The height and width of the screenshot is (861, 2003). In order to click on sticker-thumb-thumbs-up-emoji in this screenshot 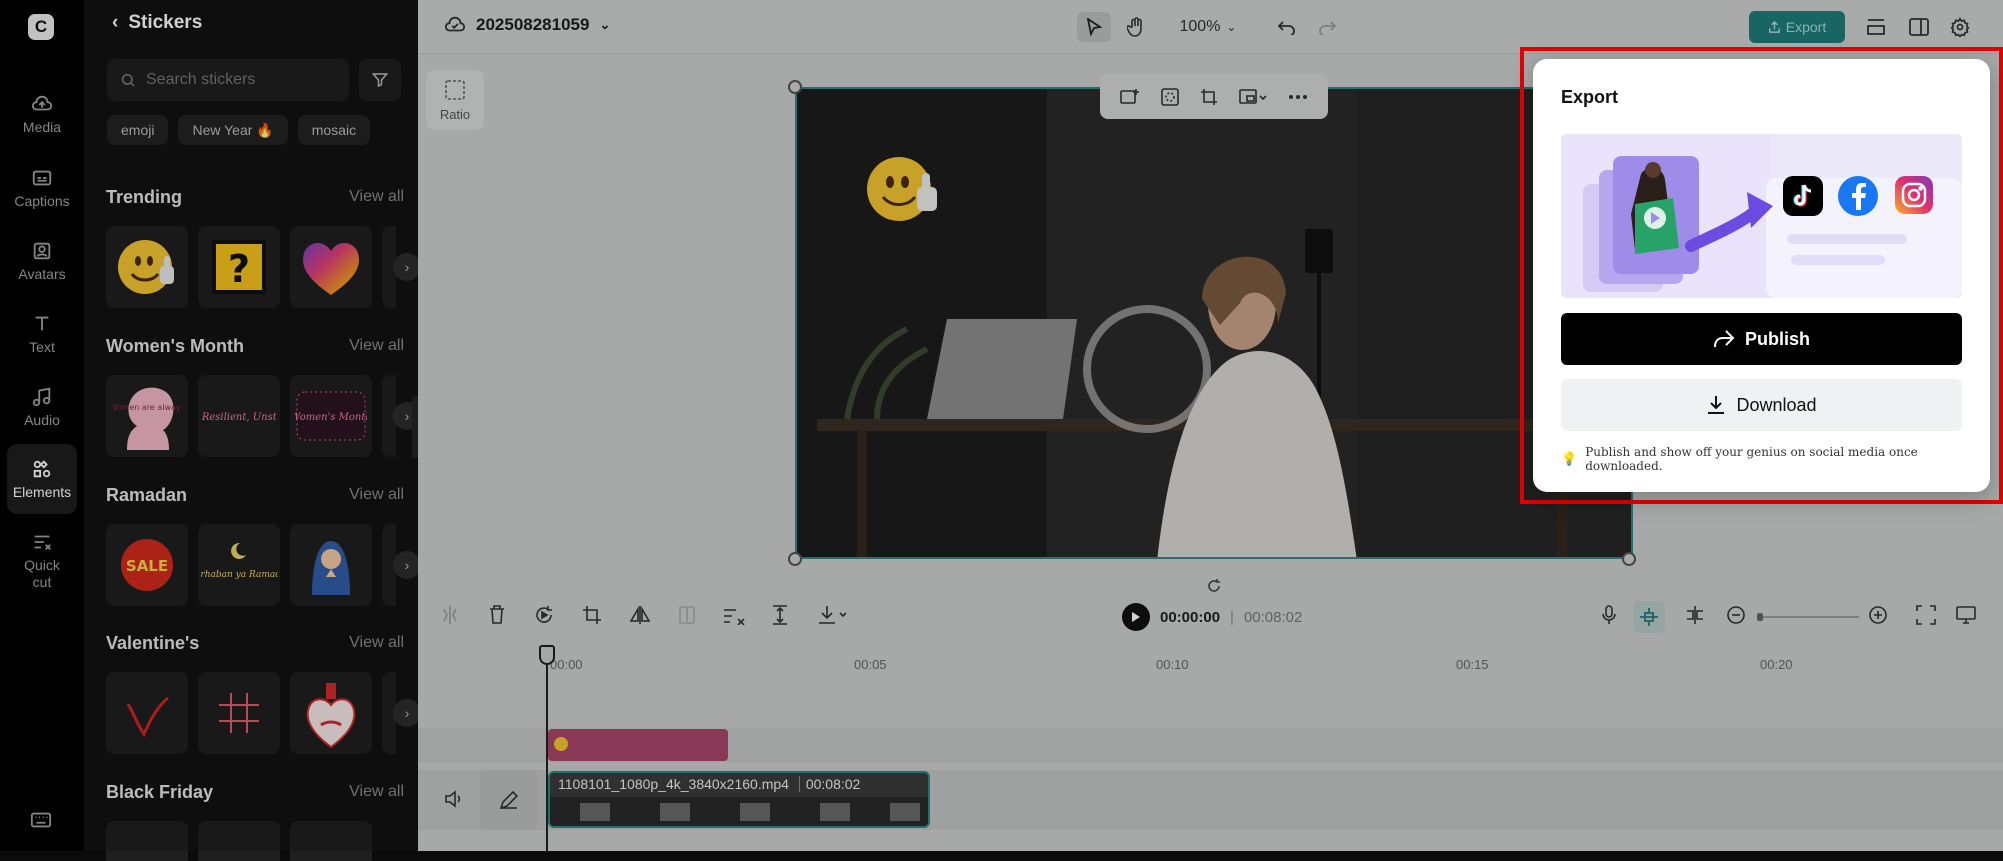, I will do `click(147, 267)`.